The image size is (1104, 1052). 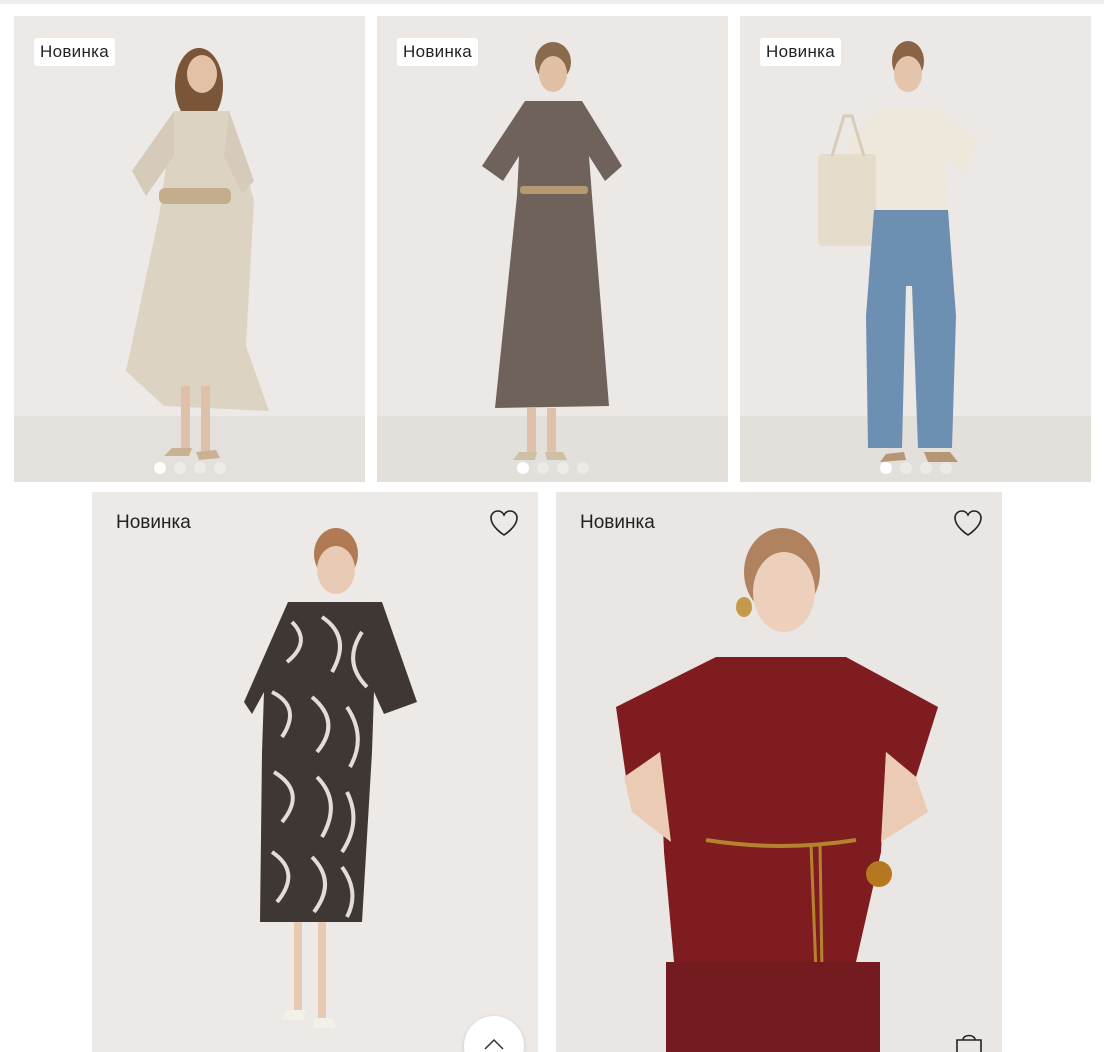 What do you see at coordinates (494, 1044) in the screenshot?
I see `chevron-up-icon` at bounding box center [494, 1044].